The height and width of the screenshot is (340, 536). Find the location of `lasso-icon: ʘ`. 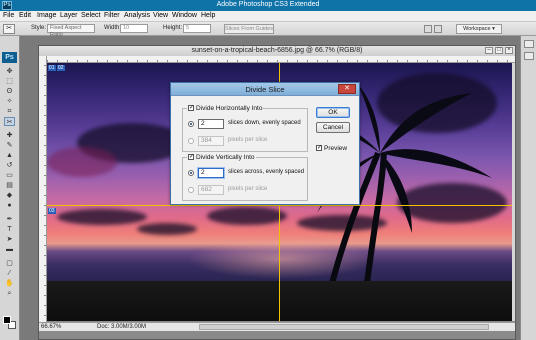

lasso-icon: ʘ is located at coordinates (9, 91).